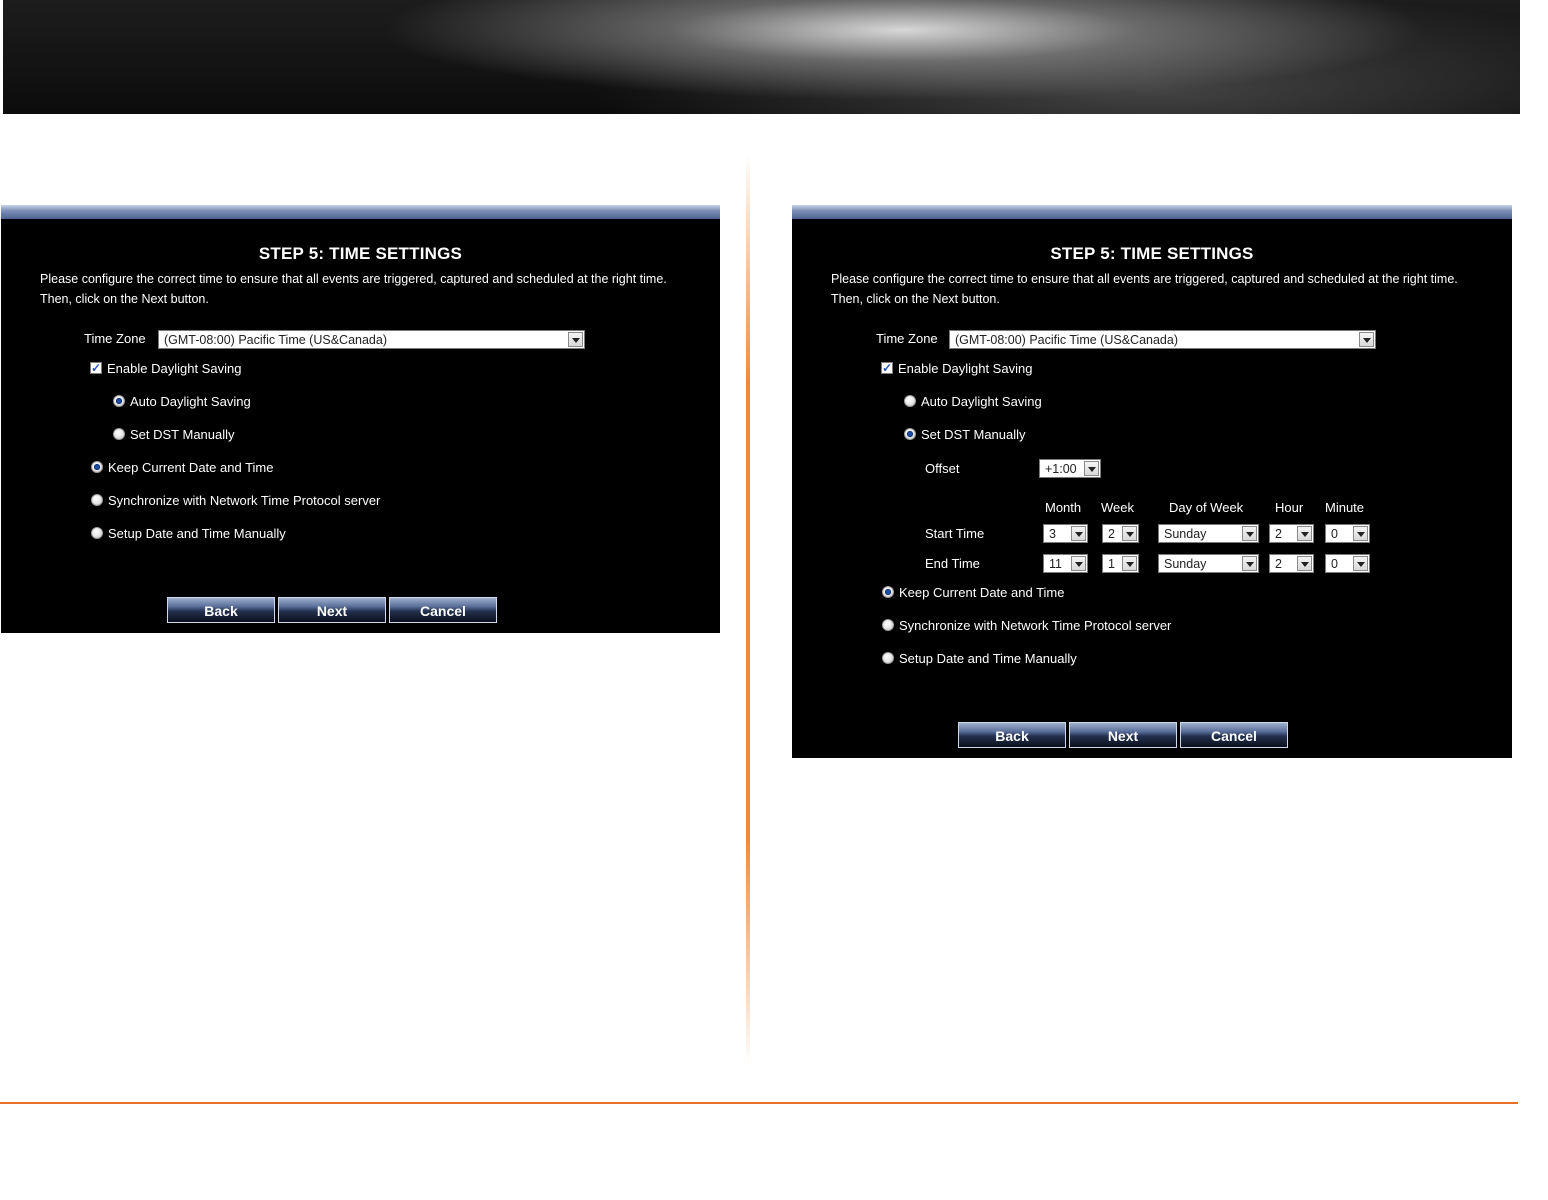 This screenshot has height=1200, width=1548. Describe the element at coordinates (748, 610) in the screenshot. I see `vertical-divider` at that location.